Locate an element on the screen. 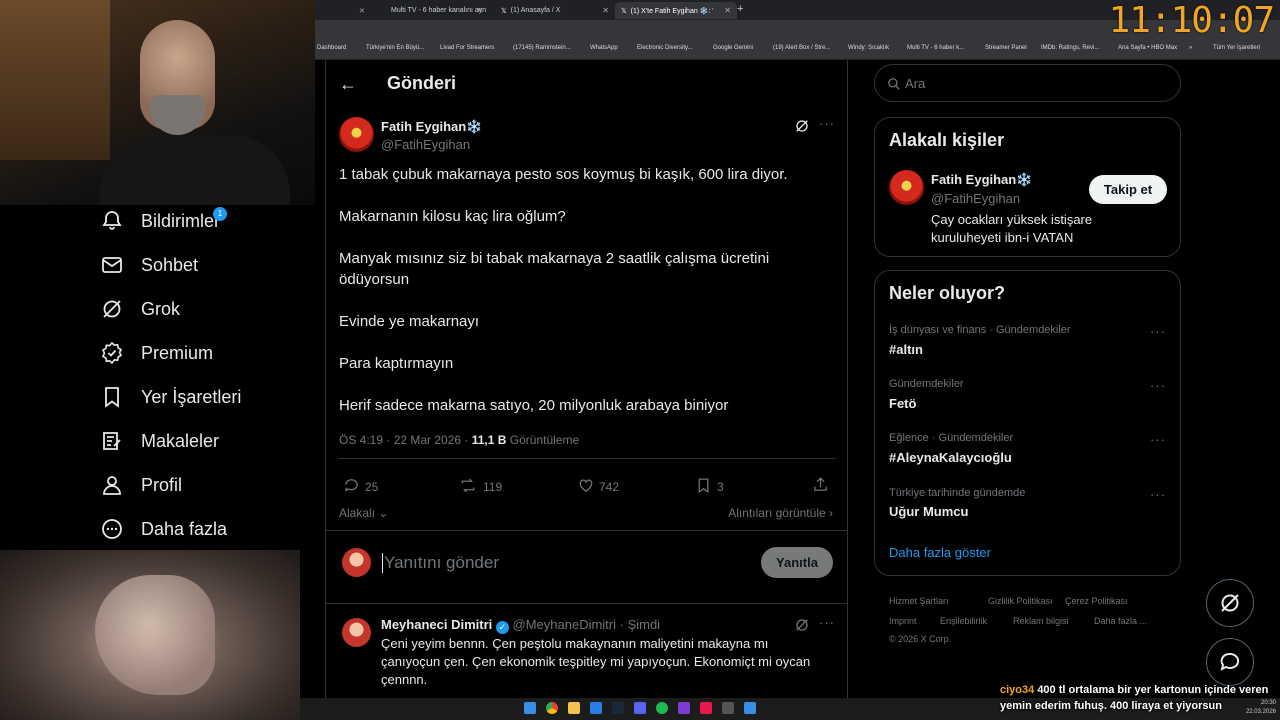 This screenshot has width=1280, height=720. browser-tab: ✕ Multi TV - 6 haber kanalını ayn ✕ is located at coordinates (424, 10).